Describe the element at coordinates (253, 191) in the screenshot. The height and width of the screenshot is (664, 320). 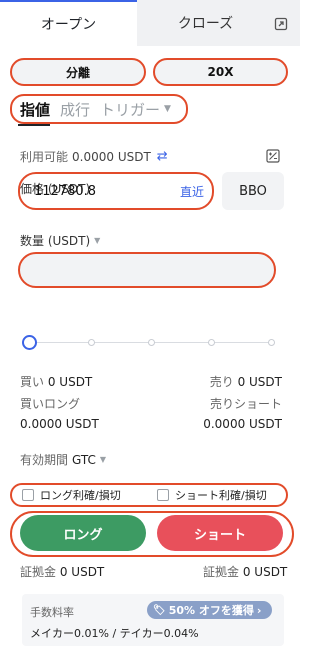
I see `bbo-button: BBO` at that location.